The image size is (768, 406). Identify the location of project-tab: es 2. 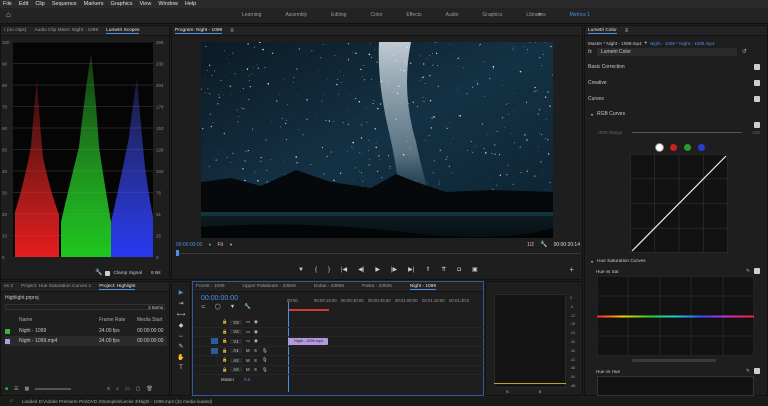
(8, 286).